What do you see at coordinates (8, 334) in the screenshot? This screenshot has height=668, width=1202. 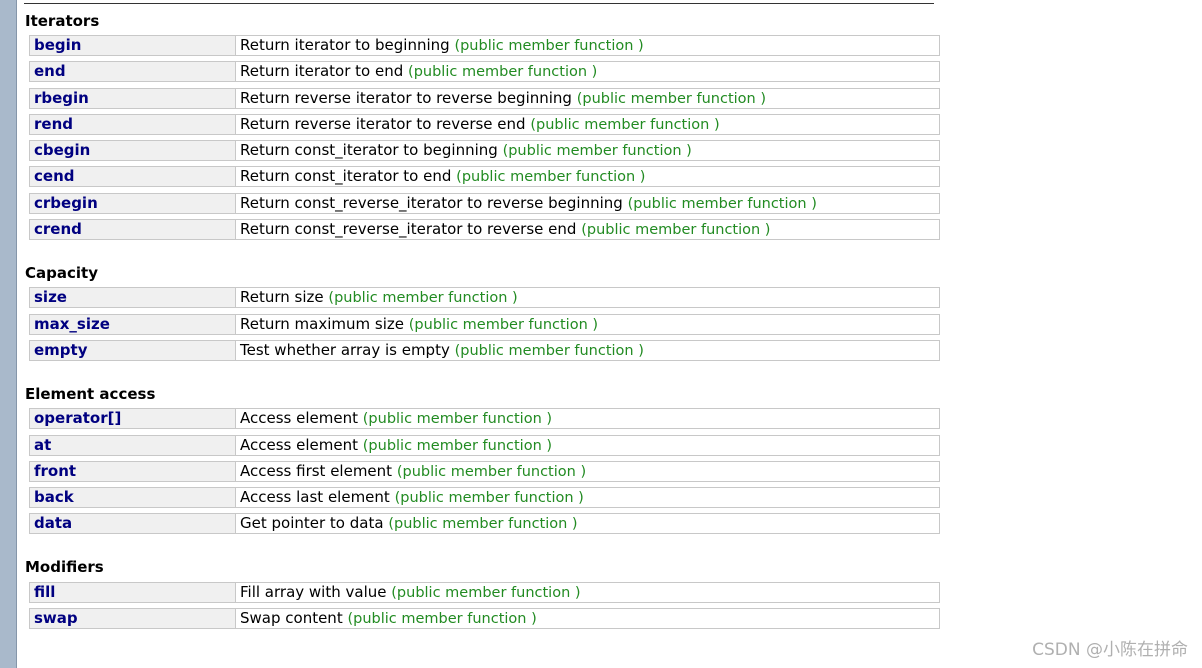 I see `left-sidebar-strip` at bounding box center [8, 334].